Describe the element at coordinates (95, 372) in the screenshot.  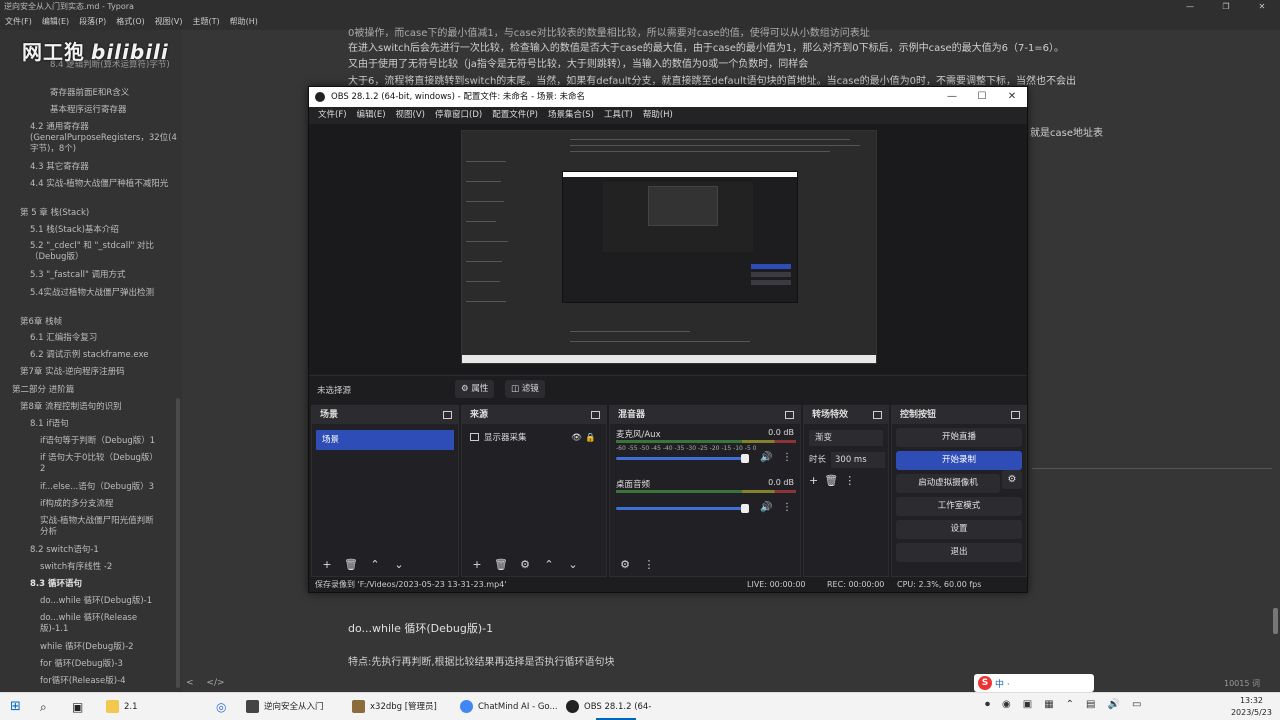
I see `outline-item: 第7章 实战-逆向程序注册码` at that location.